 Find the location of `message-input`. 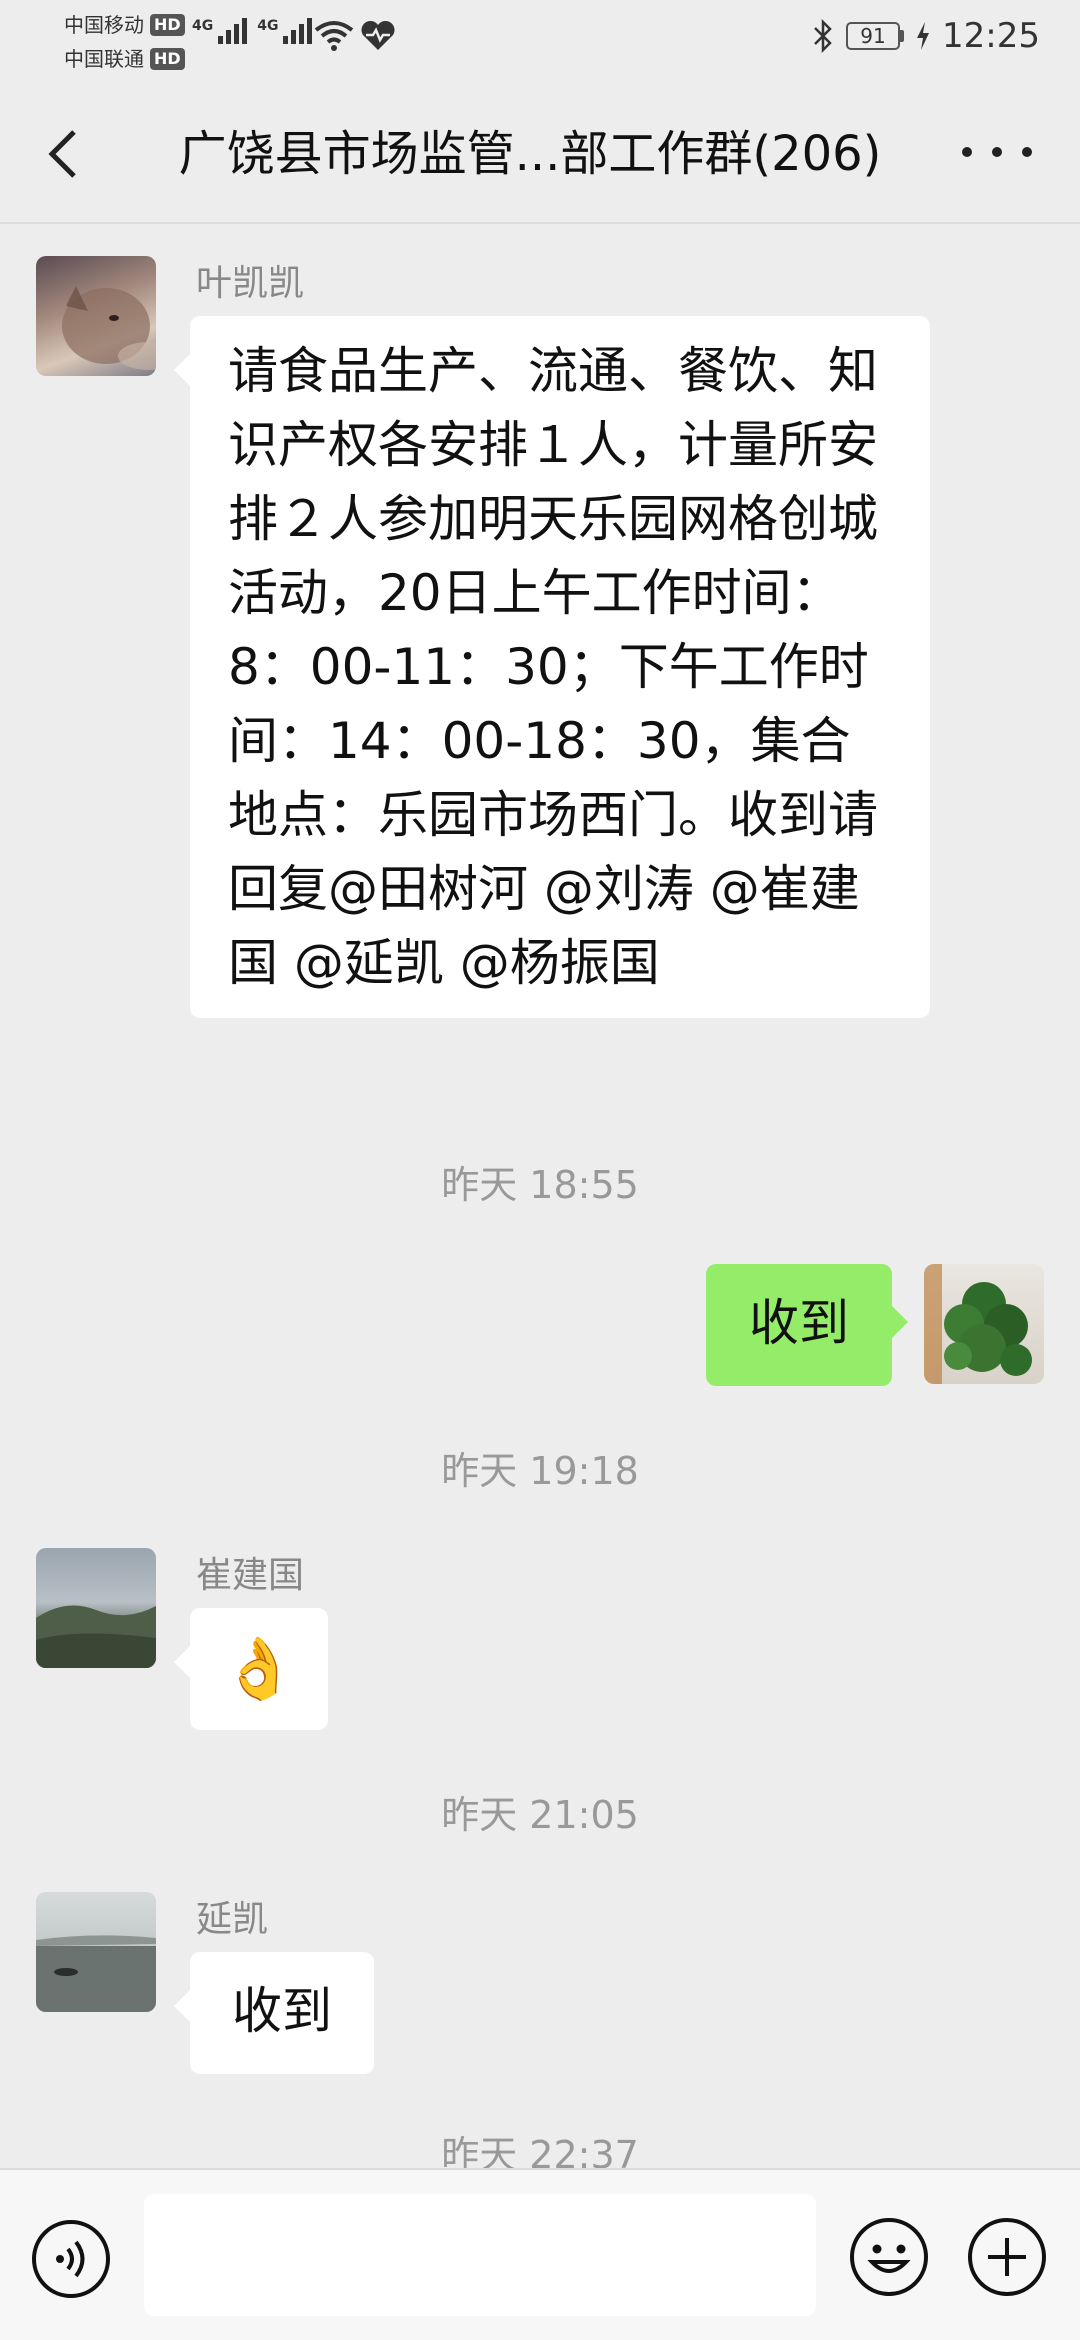

message-input is located at coordinates (480, 2255).